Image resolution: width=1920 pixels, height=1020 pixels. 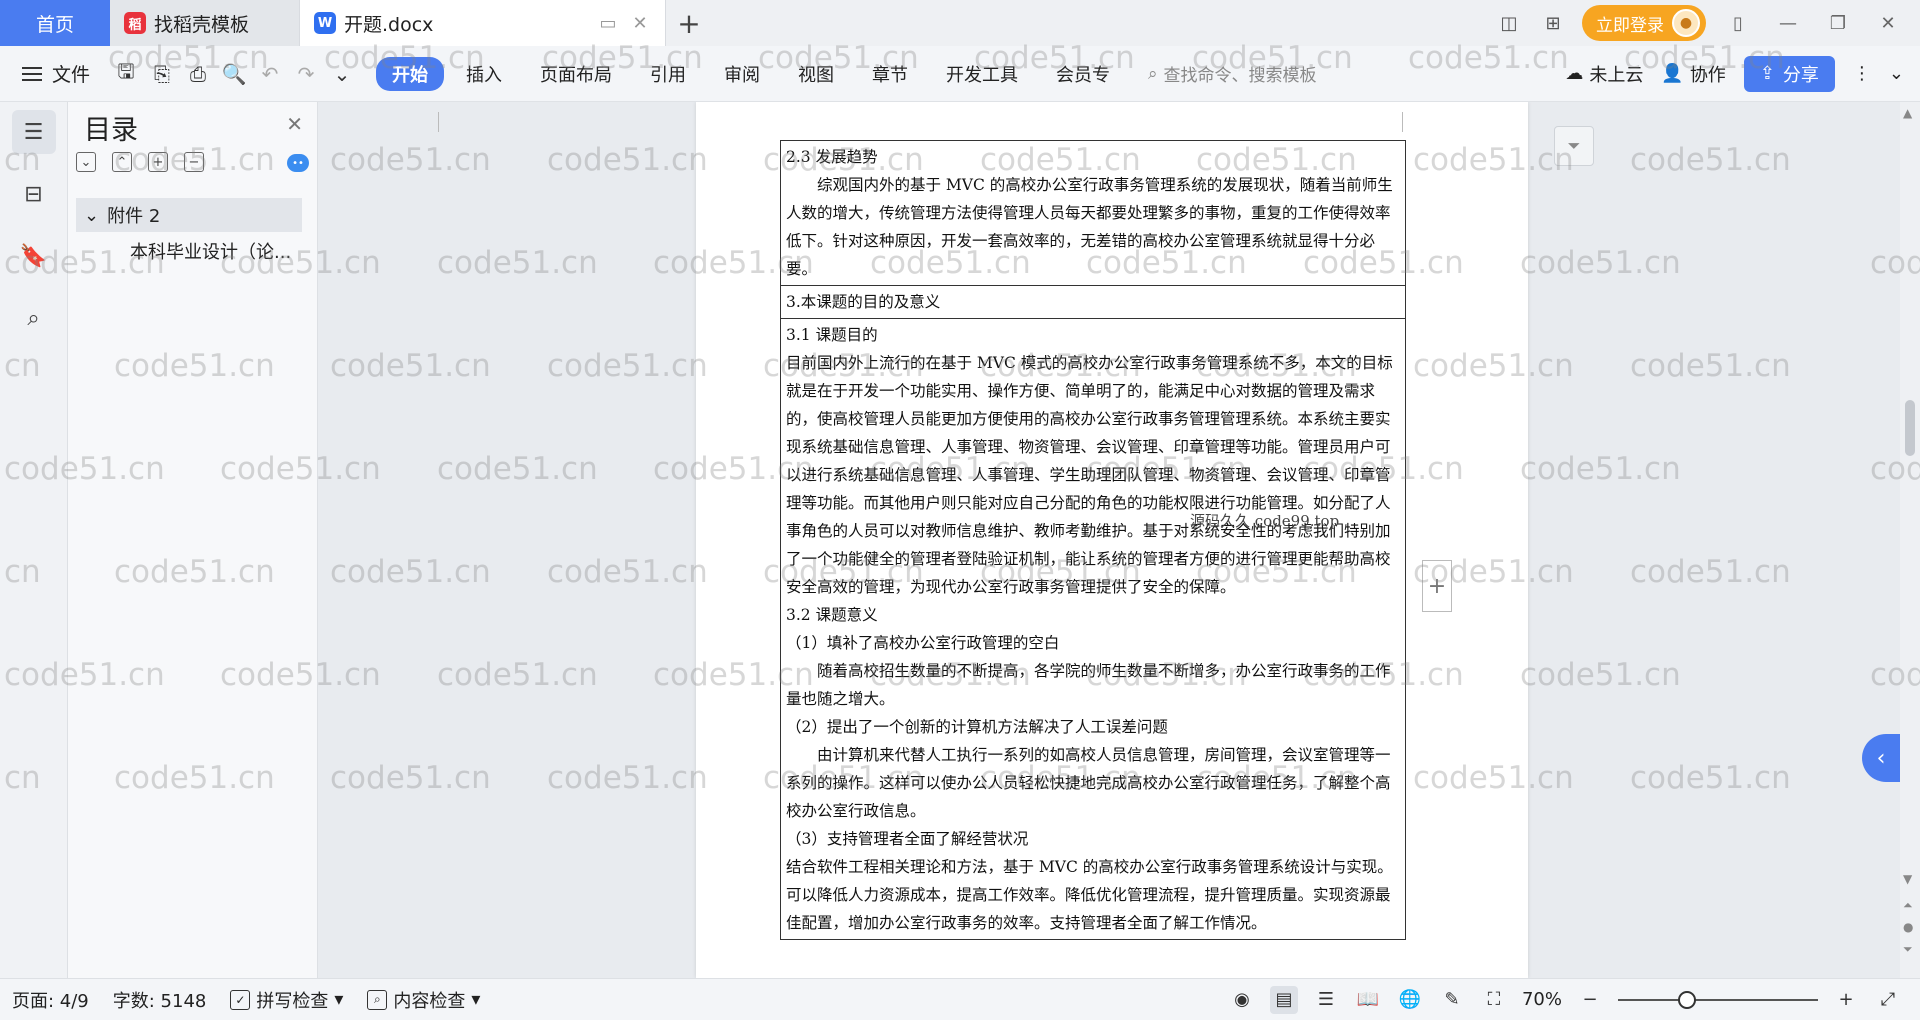 I want to click on table-cell: 3.本课题的目的及意义, so click(x=1093, y=301).